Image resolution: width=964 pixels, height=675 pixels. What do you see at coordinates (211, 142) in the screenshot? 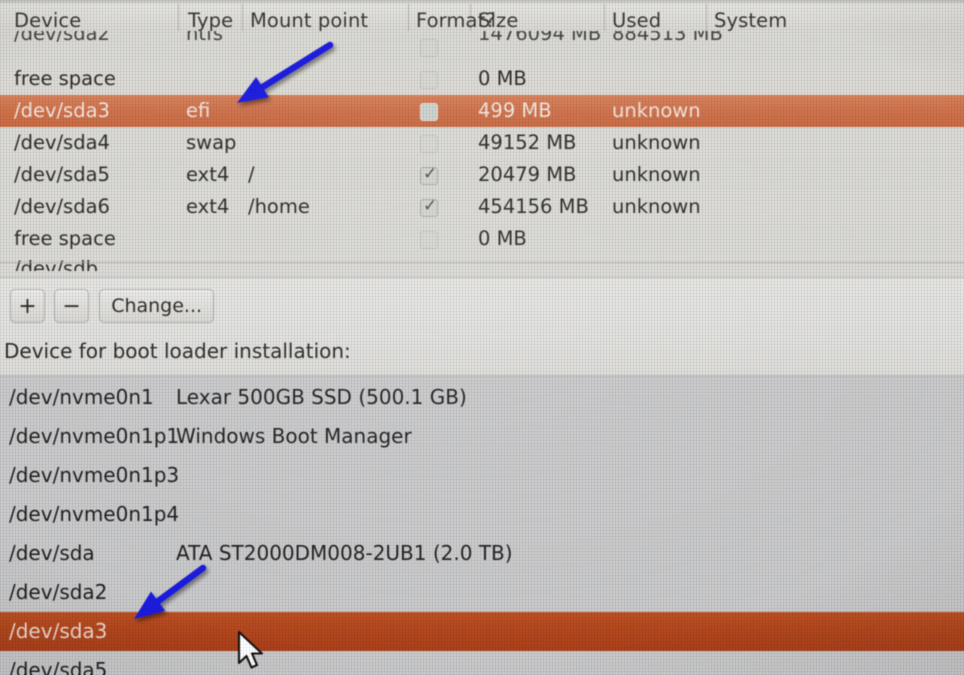
I see `partition-type-cell: swap` at bounding box center [211, 142].